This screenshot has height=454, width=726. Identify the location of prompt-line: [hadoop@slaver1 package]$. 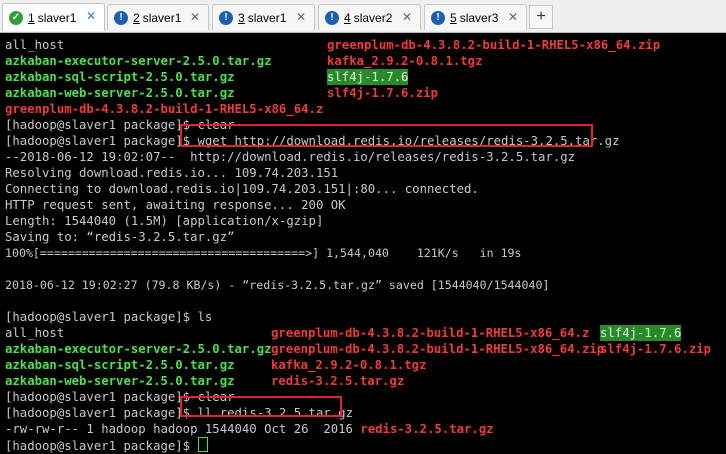
(106, 445).